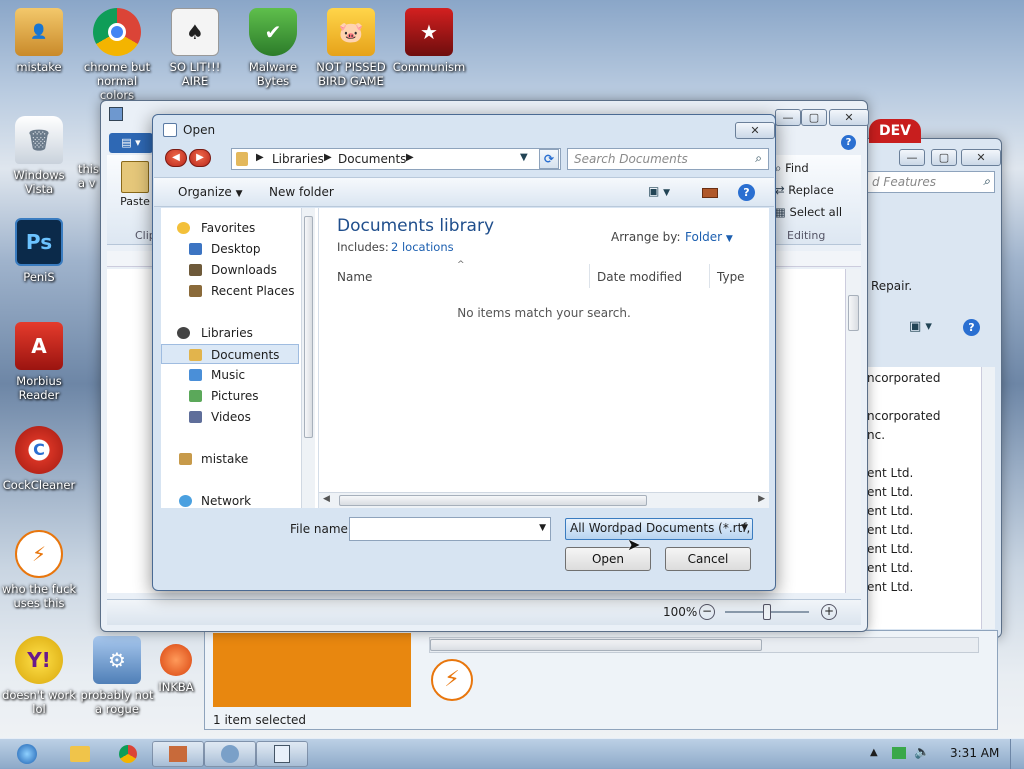  Describe the element at coordinates (524, 157) in the screenshot. I see `address-dropdown-icon: ▼` at that location.